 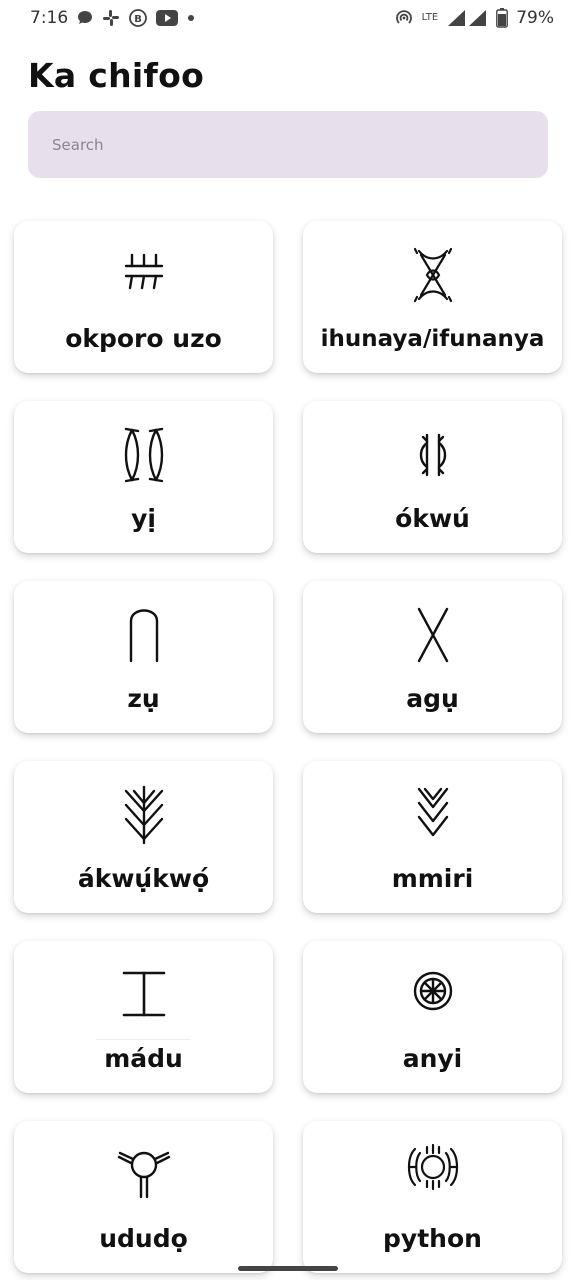 I want to click on card-zu: zụ, so click(x=143, y=657).